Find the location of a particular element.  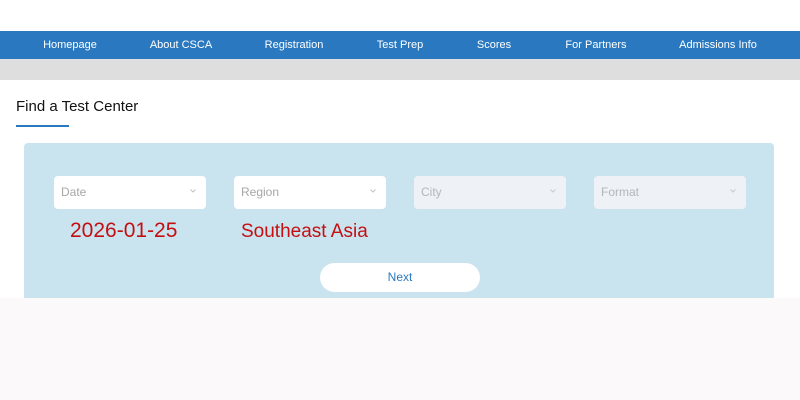

nav-item-test-prep: Test Prep is located at coordinates (400, 45).